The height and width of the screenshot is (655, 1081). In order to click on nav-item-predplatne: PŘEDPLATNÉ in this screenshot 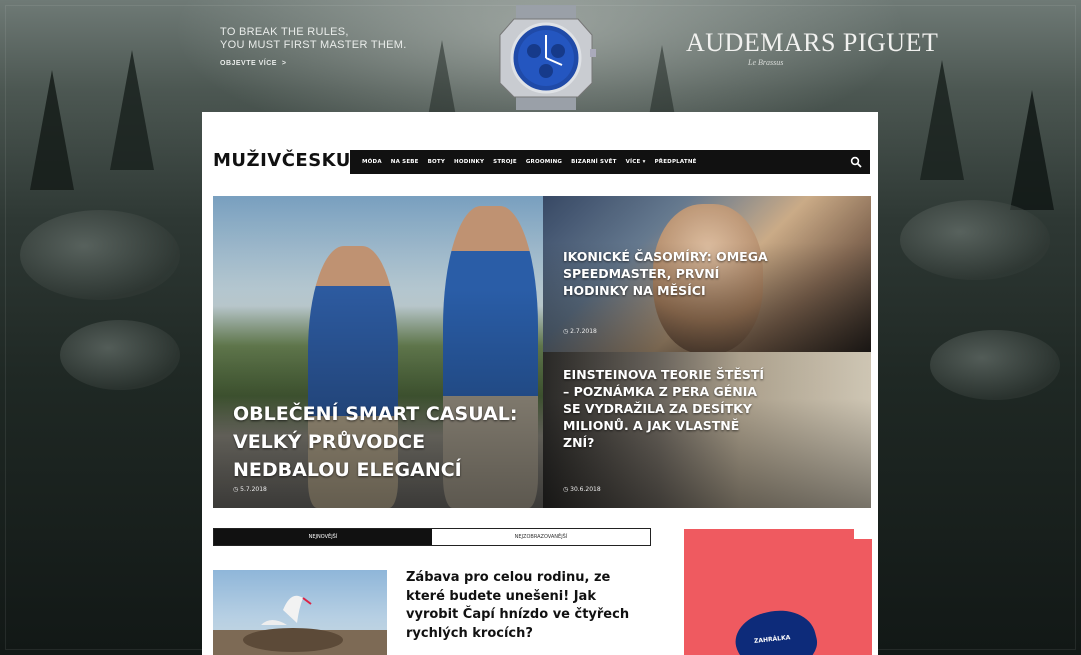, I will do `click(676, 162)`.